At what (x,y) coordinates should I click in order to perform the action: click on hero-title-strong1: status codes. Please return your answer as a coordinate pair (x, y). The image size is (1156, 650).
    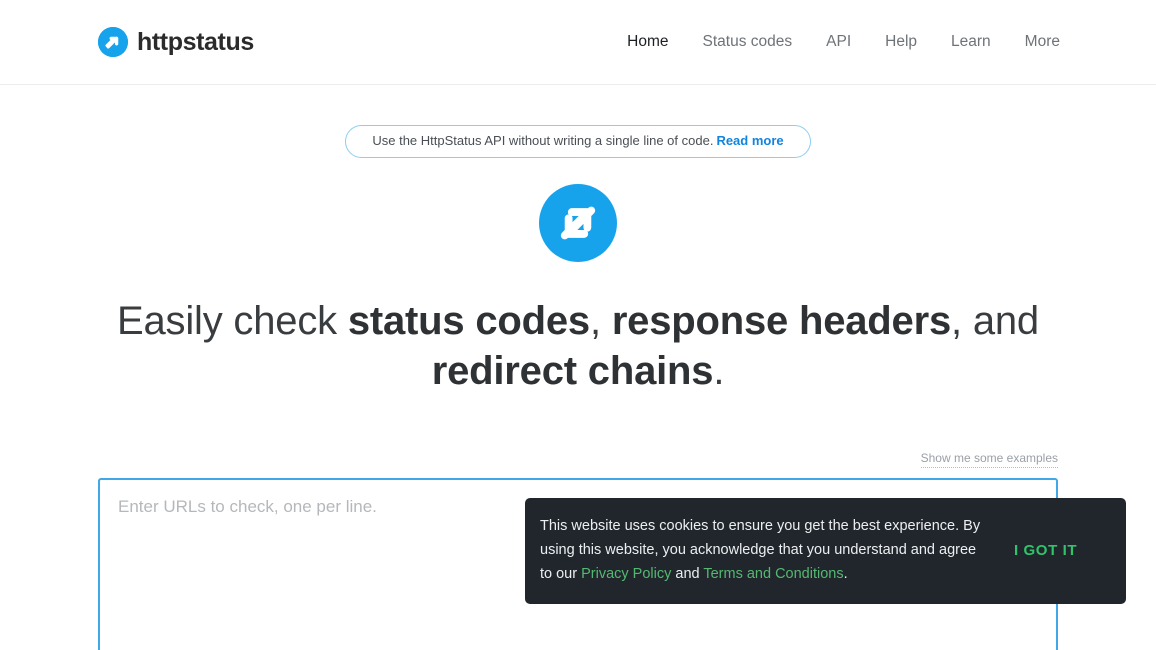
    Looking at the image, I should click on (468, 321).